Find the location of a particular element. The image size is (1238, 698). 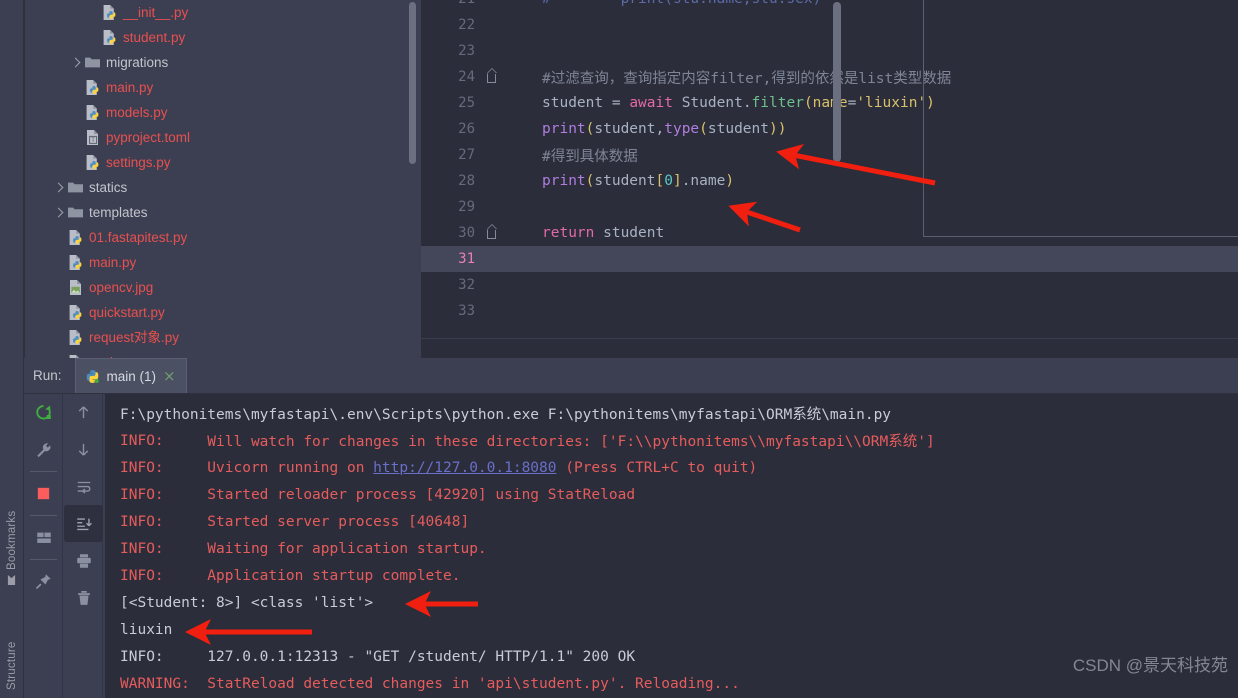

tree-item-label: student.py is located at coordinates (154, 37).